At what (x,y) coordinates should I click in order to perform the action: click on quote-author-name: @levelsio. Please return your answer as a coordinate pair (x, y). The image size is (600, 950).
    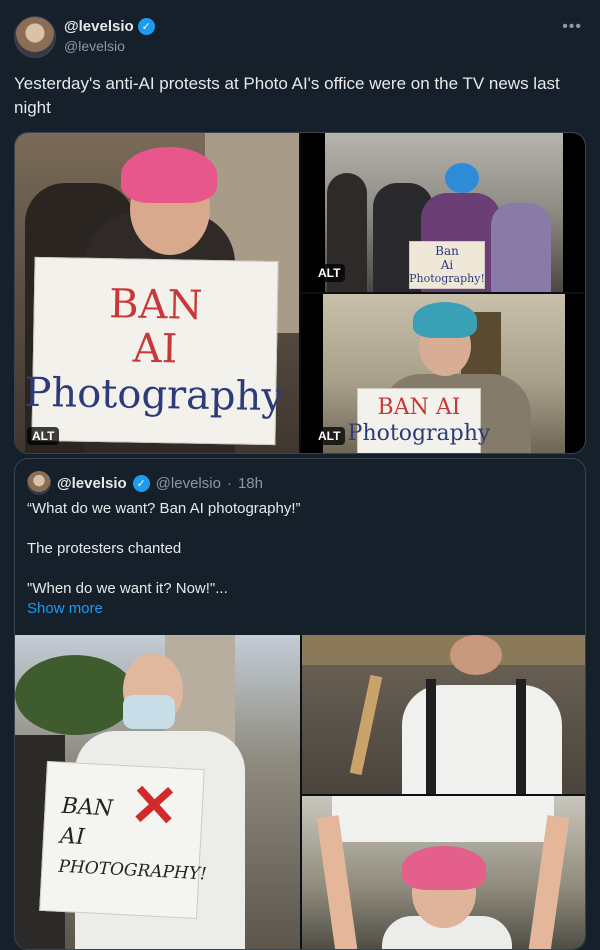
    Looking at the image, I should click on (92, 483).